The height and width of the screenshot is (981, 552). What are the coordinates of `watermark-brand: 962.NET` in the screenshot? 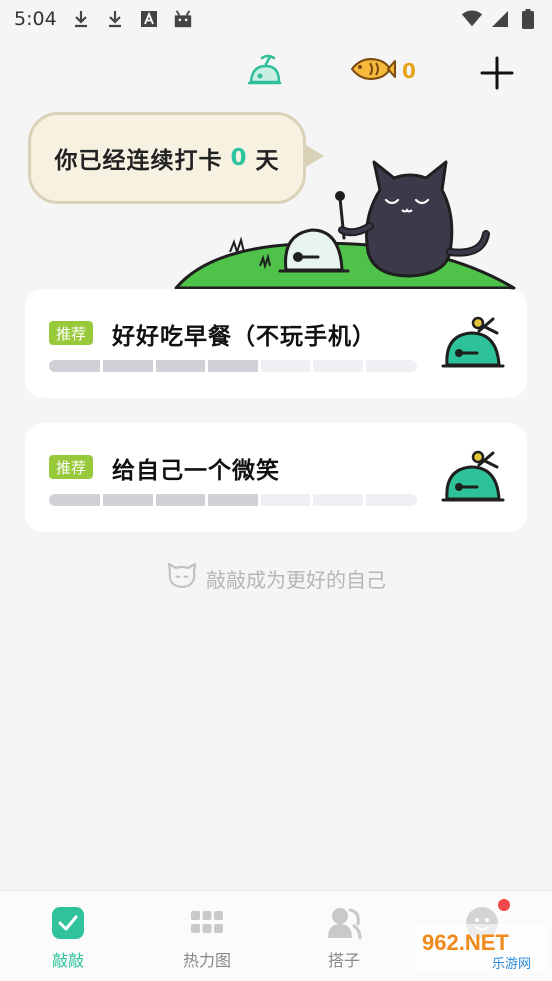 It's located at (465, 942).